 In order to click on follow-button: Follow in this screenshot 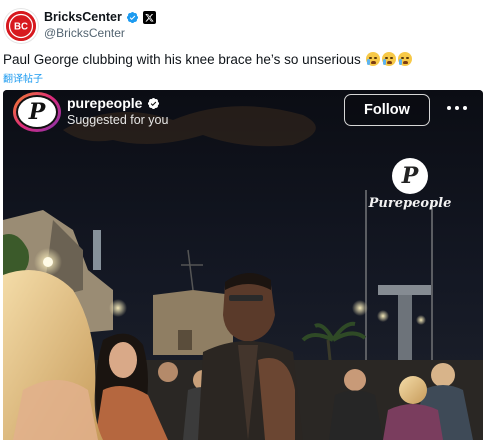, I will do `click(387, 110)`.